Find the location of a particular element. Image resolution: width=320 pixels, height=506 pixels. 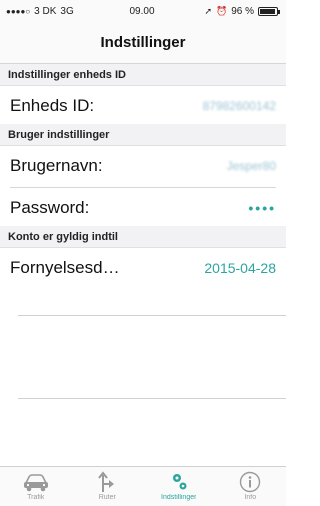

alarm-icon: ⏰ is located at coordinates (221, 10).